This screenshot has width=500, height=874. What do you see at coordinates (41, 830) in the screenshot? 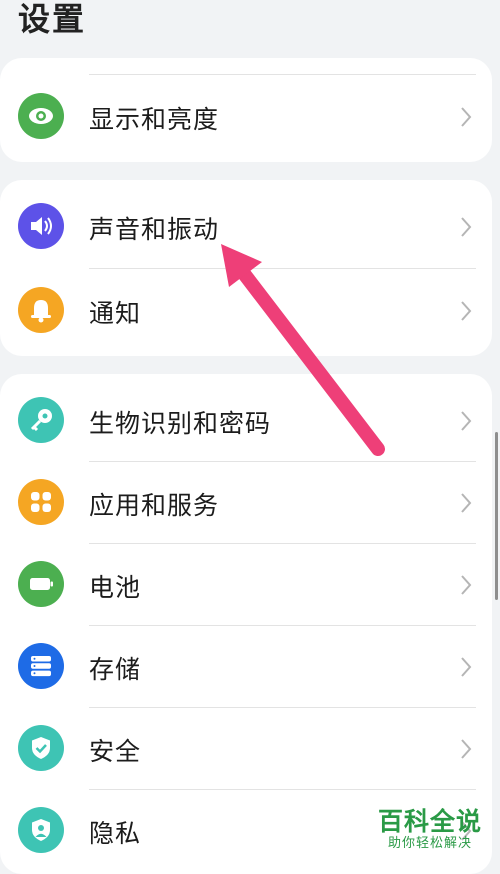
I see `privacy-icon` at bounding box center [41, 830].